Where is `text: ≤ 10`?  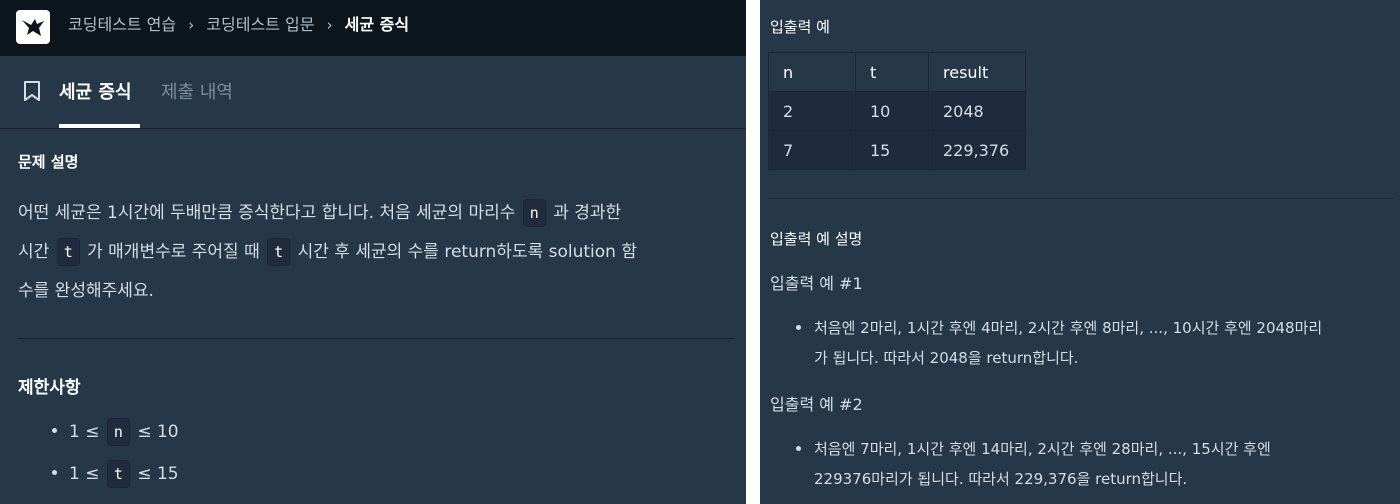 text: ≤ 10 is located at coordinates (158, 432).